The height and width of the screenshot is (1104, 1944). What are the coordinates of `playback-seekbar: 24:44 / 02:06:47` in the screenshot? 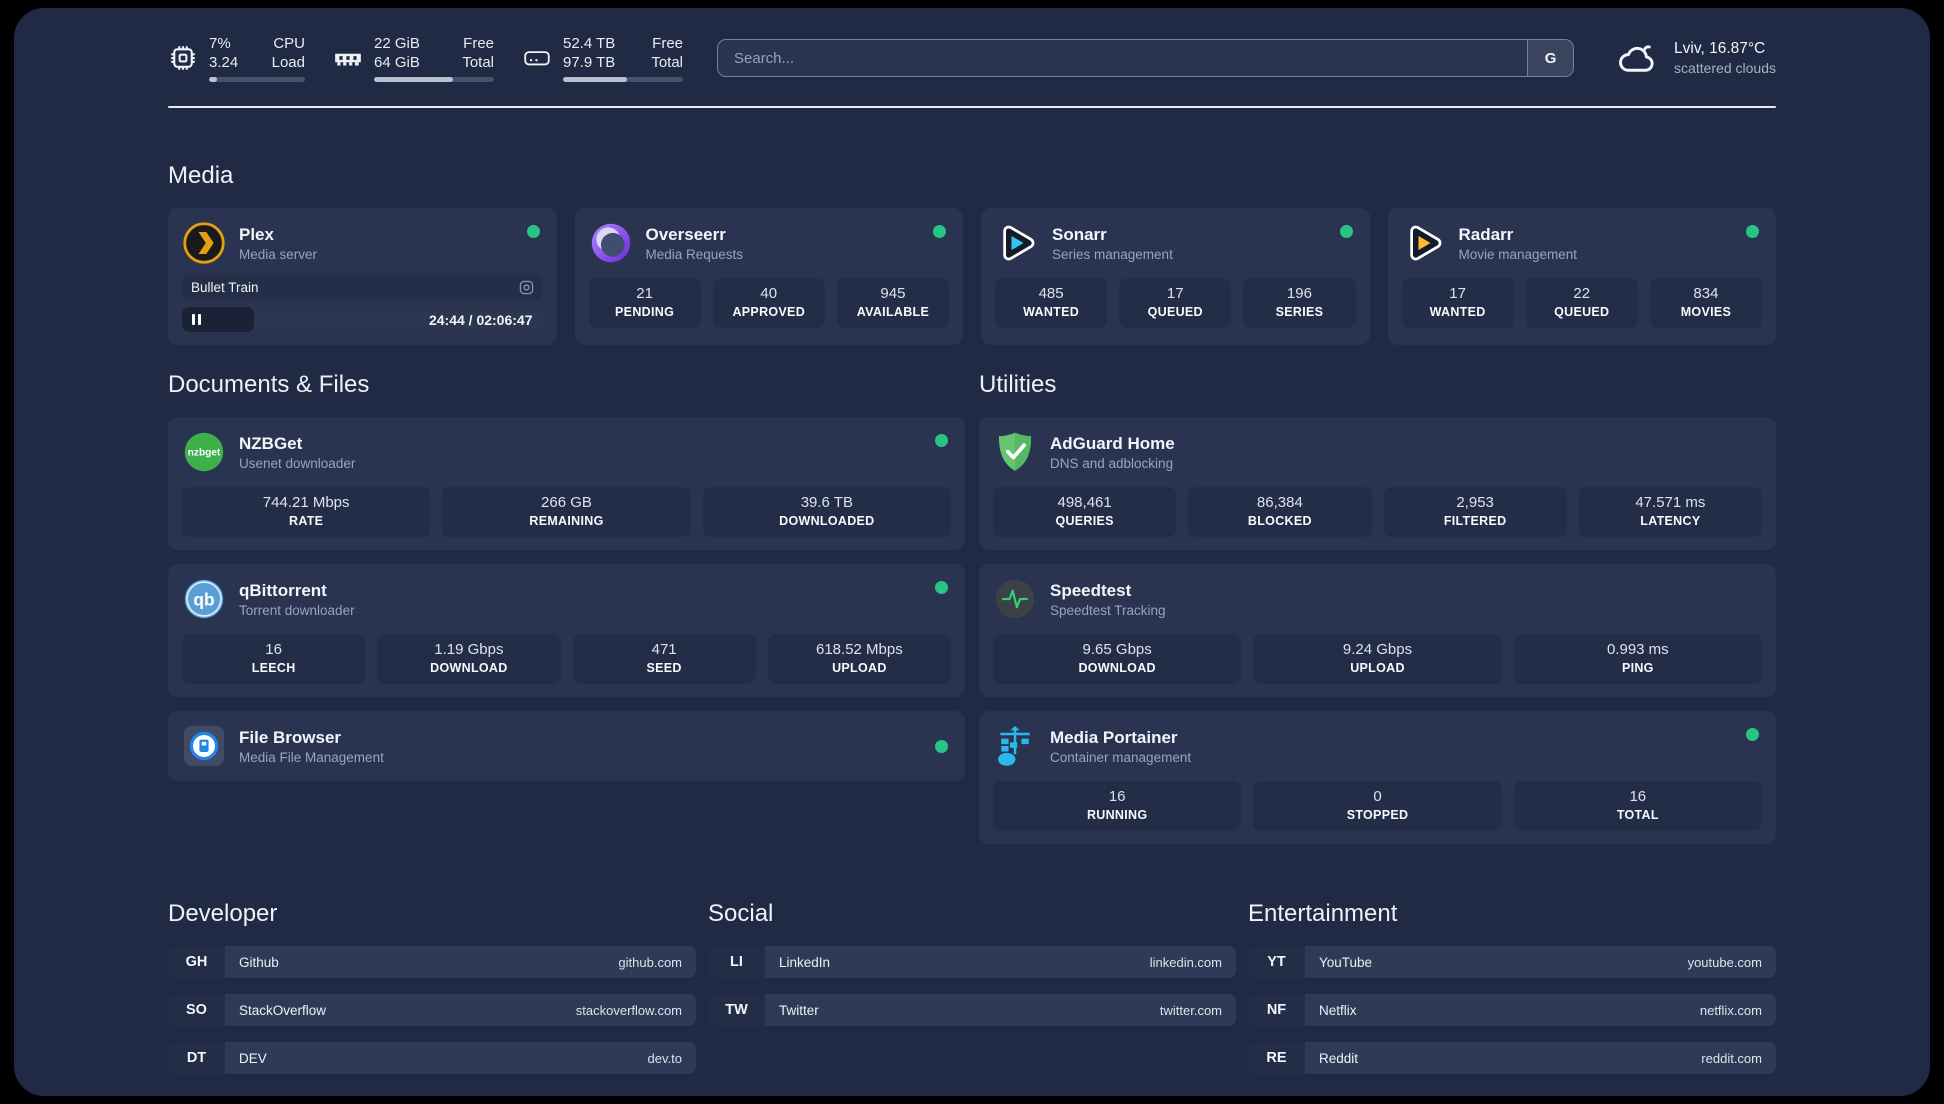 It's located at (362, 319).